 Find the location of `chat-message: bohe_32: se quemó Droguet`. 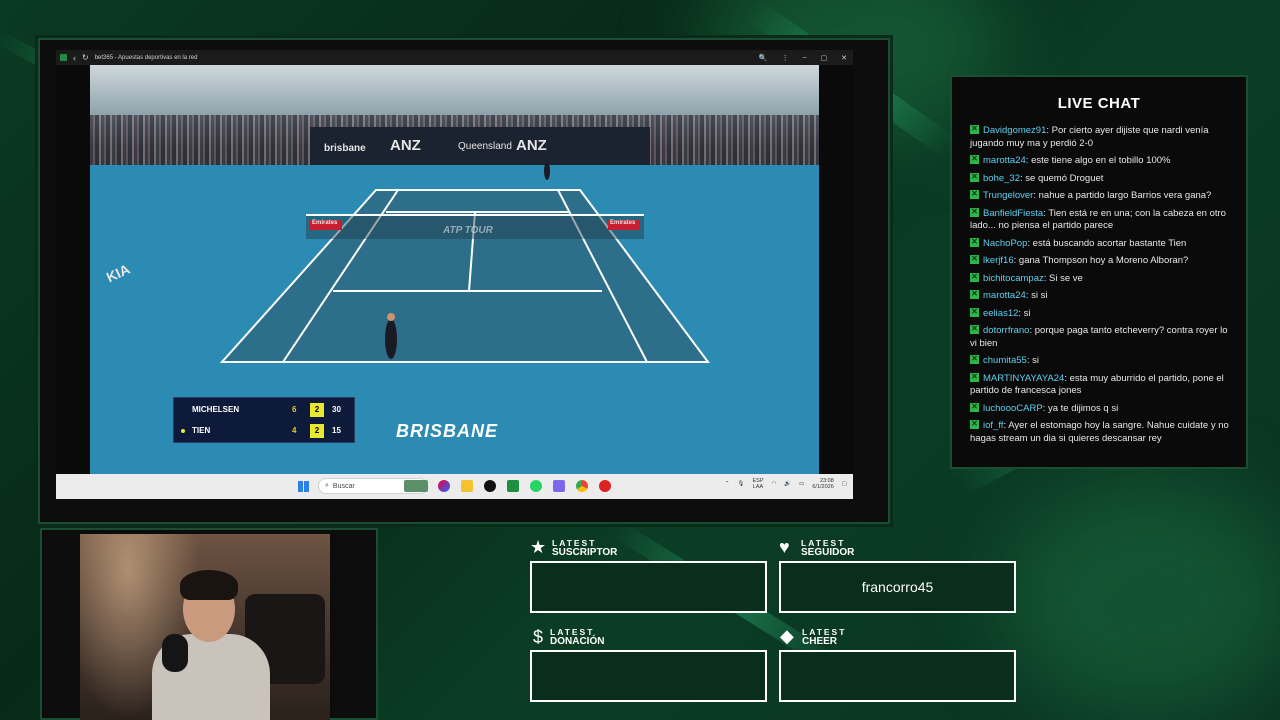

chat-message: bohe_32: se quemó Droguet is located at coordinates (1102, 178).